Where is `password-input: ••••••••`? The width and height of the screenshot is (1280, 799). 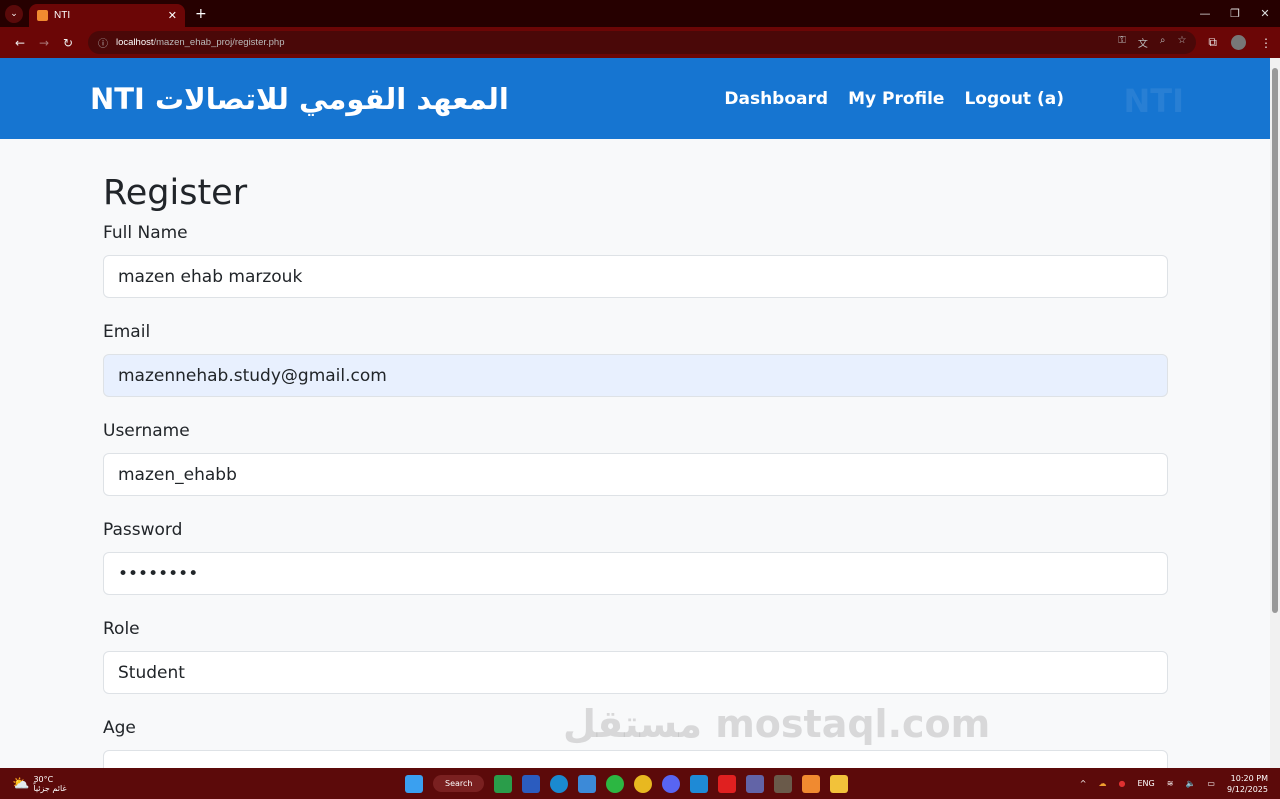 password-input: •••••••• is located at coordinates (635, 573).